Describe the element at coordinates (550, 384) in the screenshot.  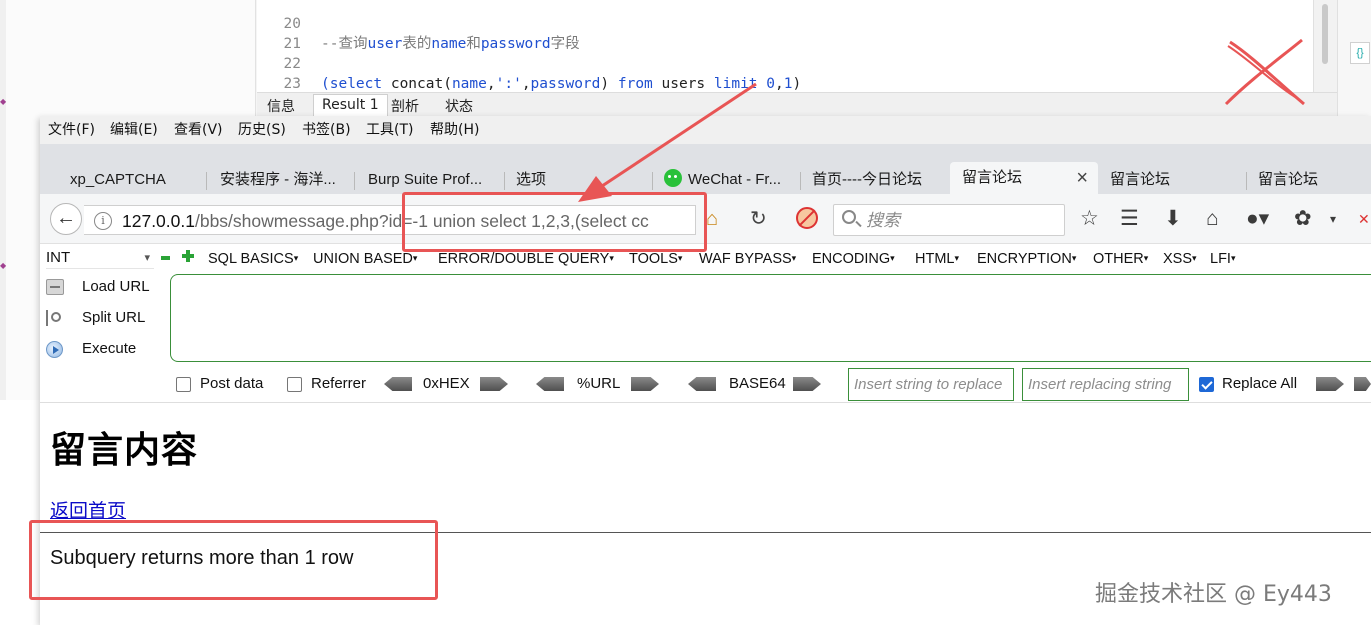
I see `url-decode-arrow-icon` at that location.